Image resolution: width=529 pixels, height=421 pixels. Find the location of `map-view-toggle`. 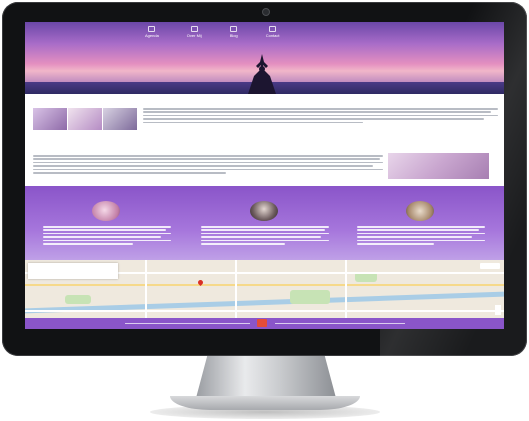

map-view-toggle is located at coordinates (490, 266).